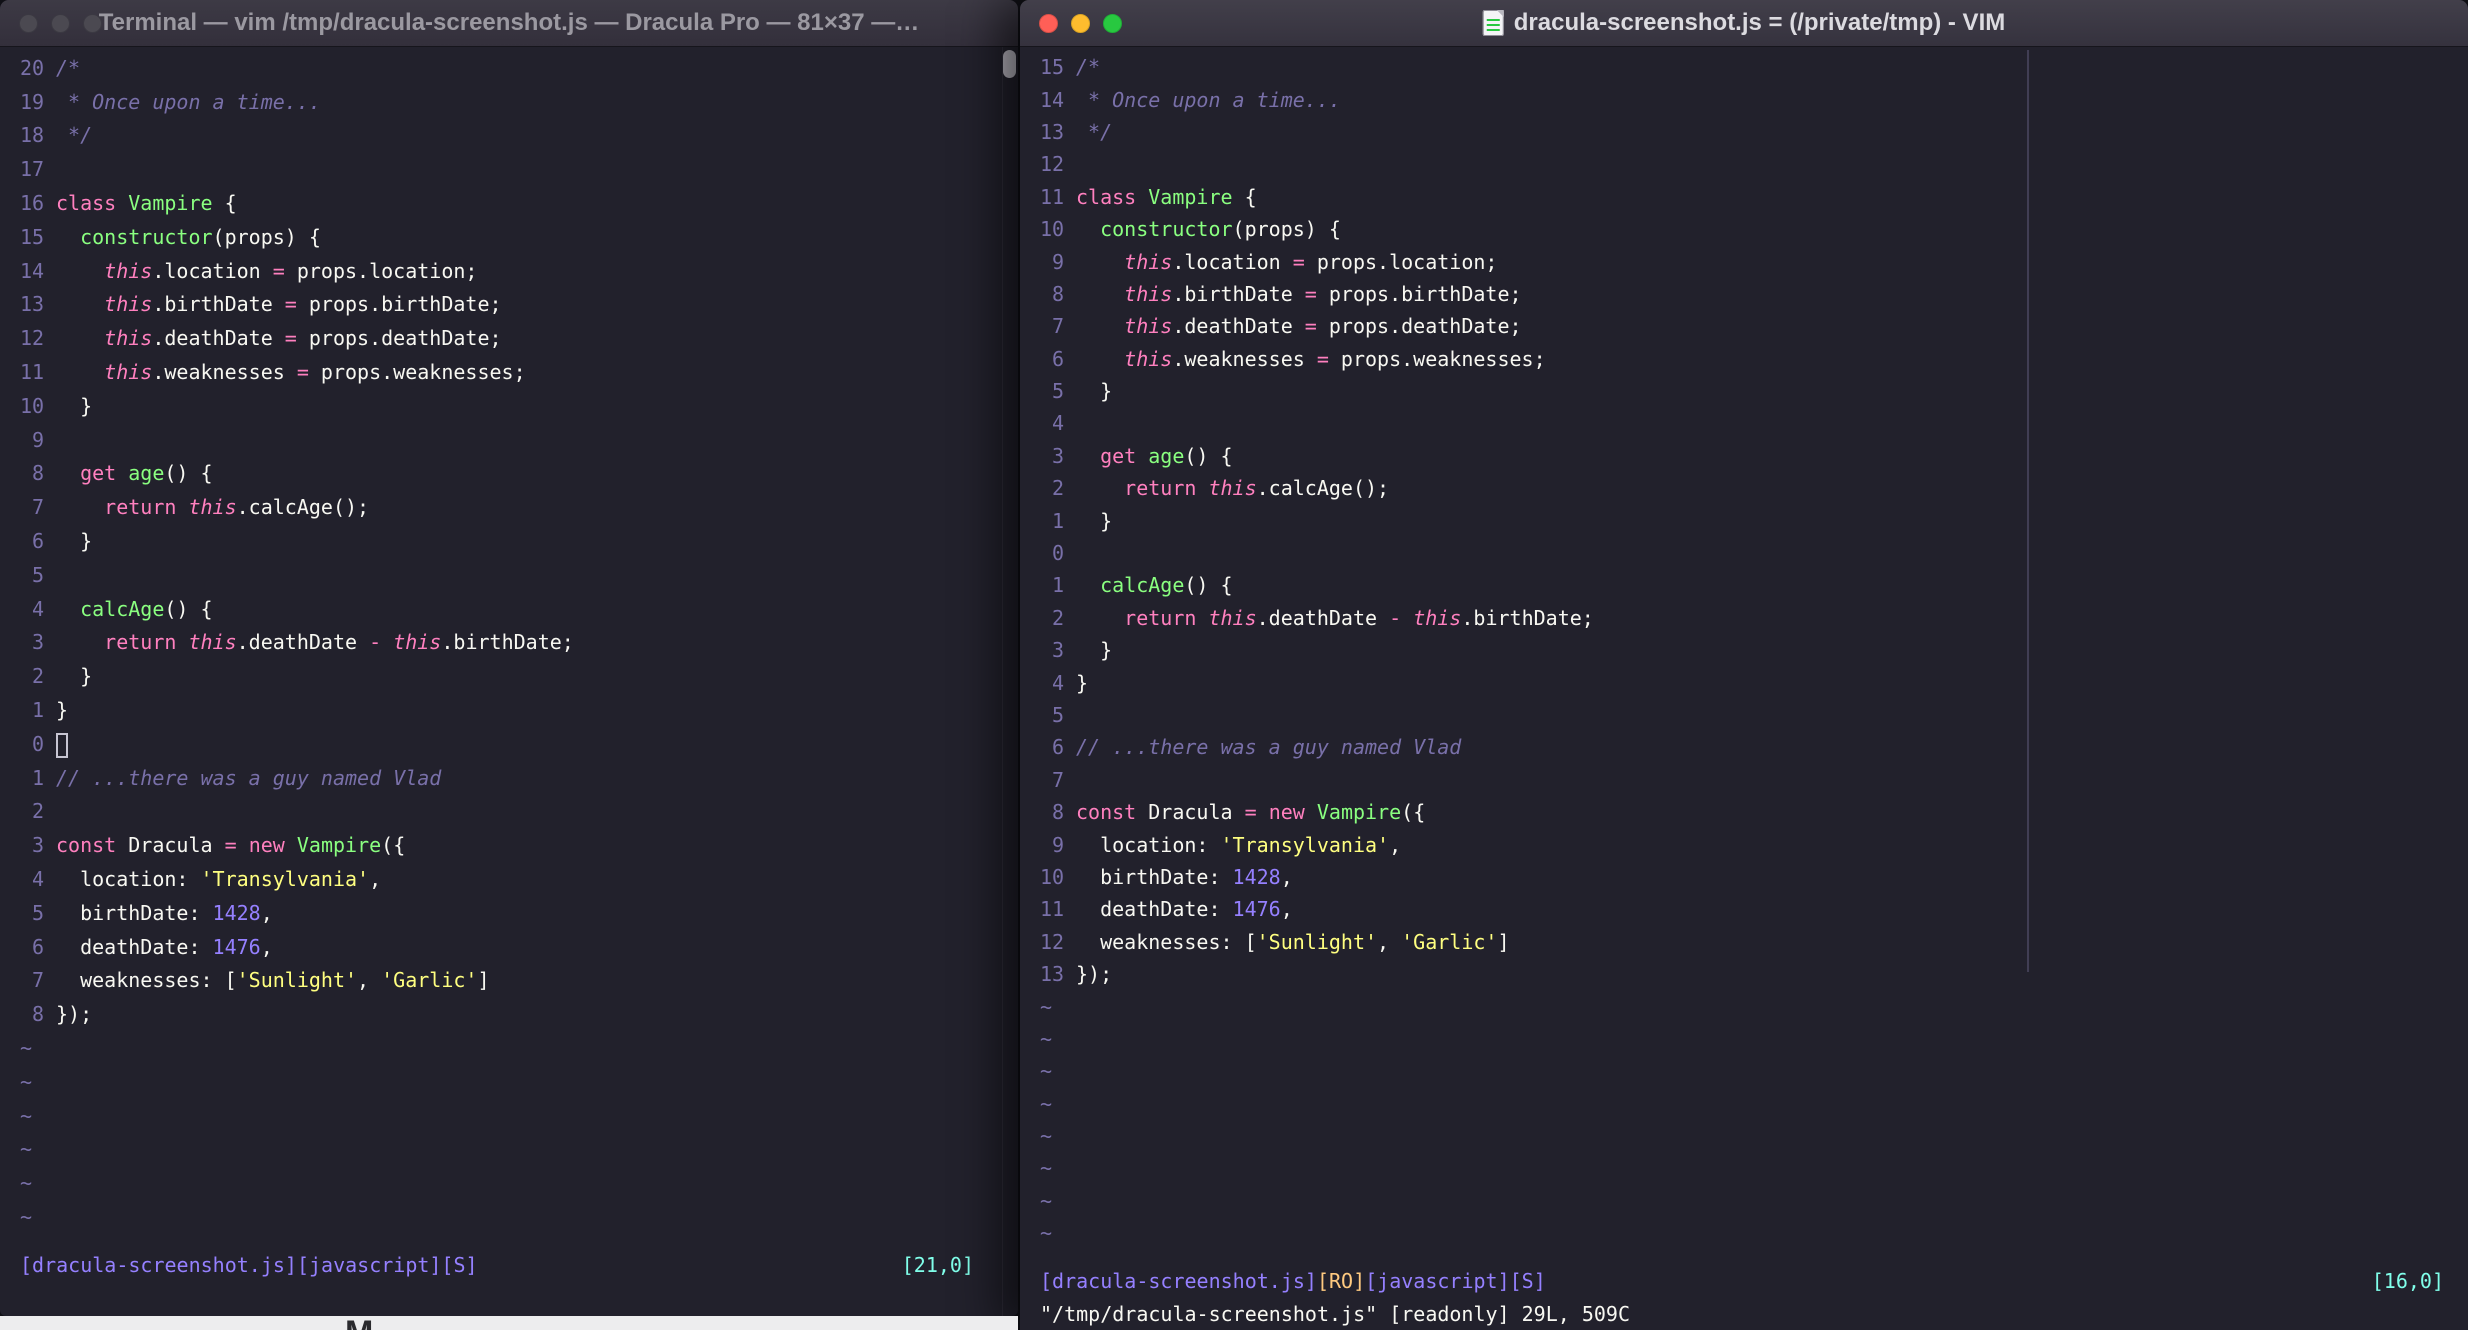  What do you see at coordinates (519, 440) in the screenshot?
I see `code-line: 9` at bounding box center [519, 440].